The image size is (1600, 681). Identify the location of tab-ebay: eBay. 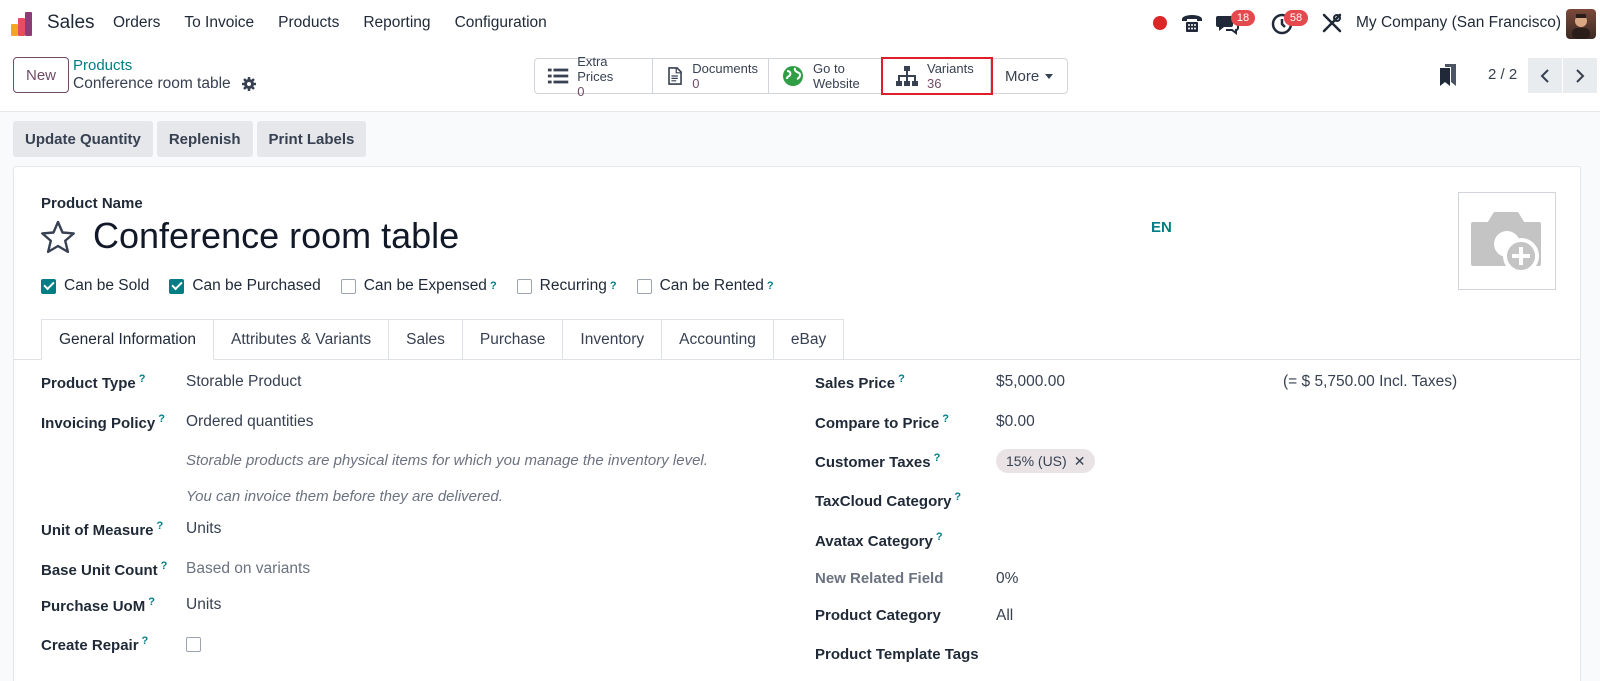
(809, 339).